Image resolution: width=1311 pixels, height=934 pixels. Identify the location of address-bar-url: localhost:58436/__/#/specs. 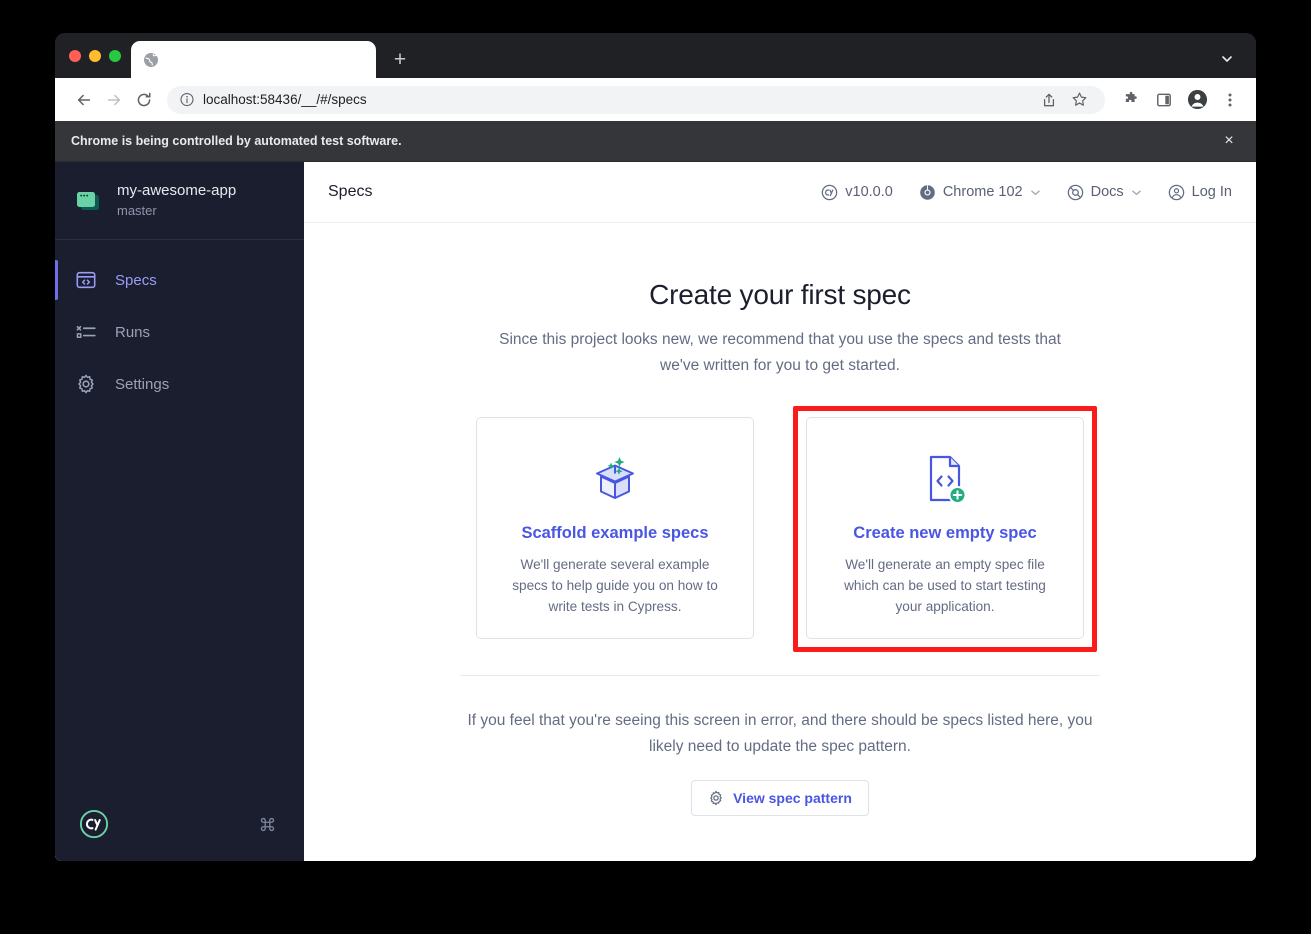
(285, 99).